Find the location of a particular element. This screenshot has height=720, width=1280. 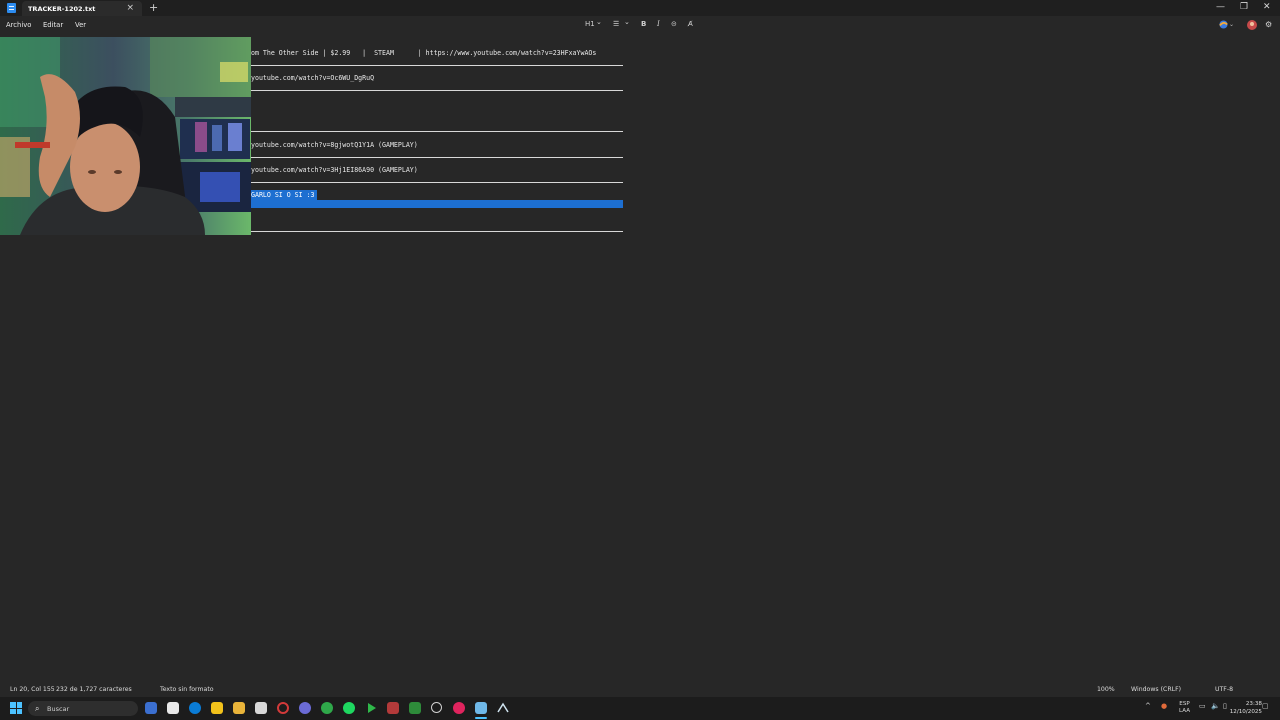

menu-ver: Ver is located at coordinates (80, 25).